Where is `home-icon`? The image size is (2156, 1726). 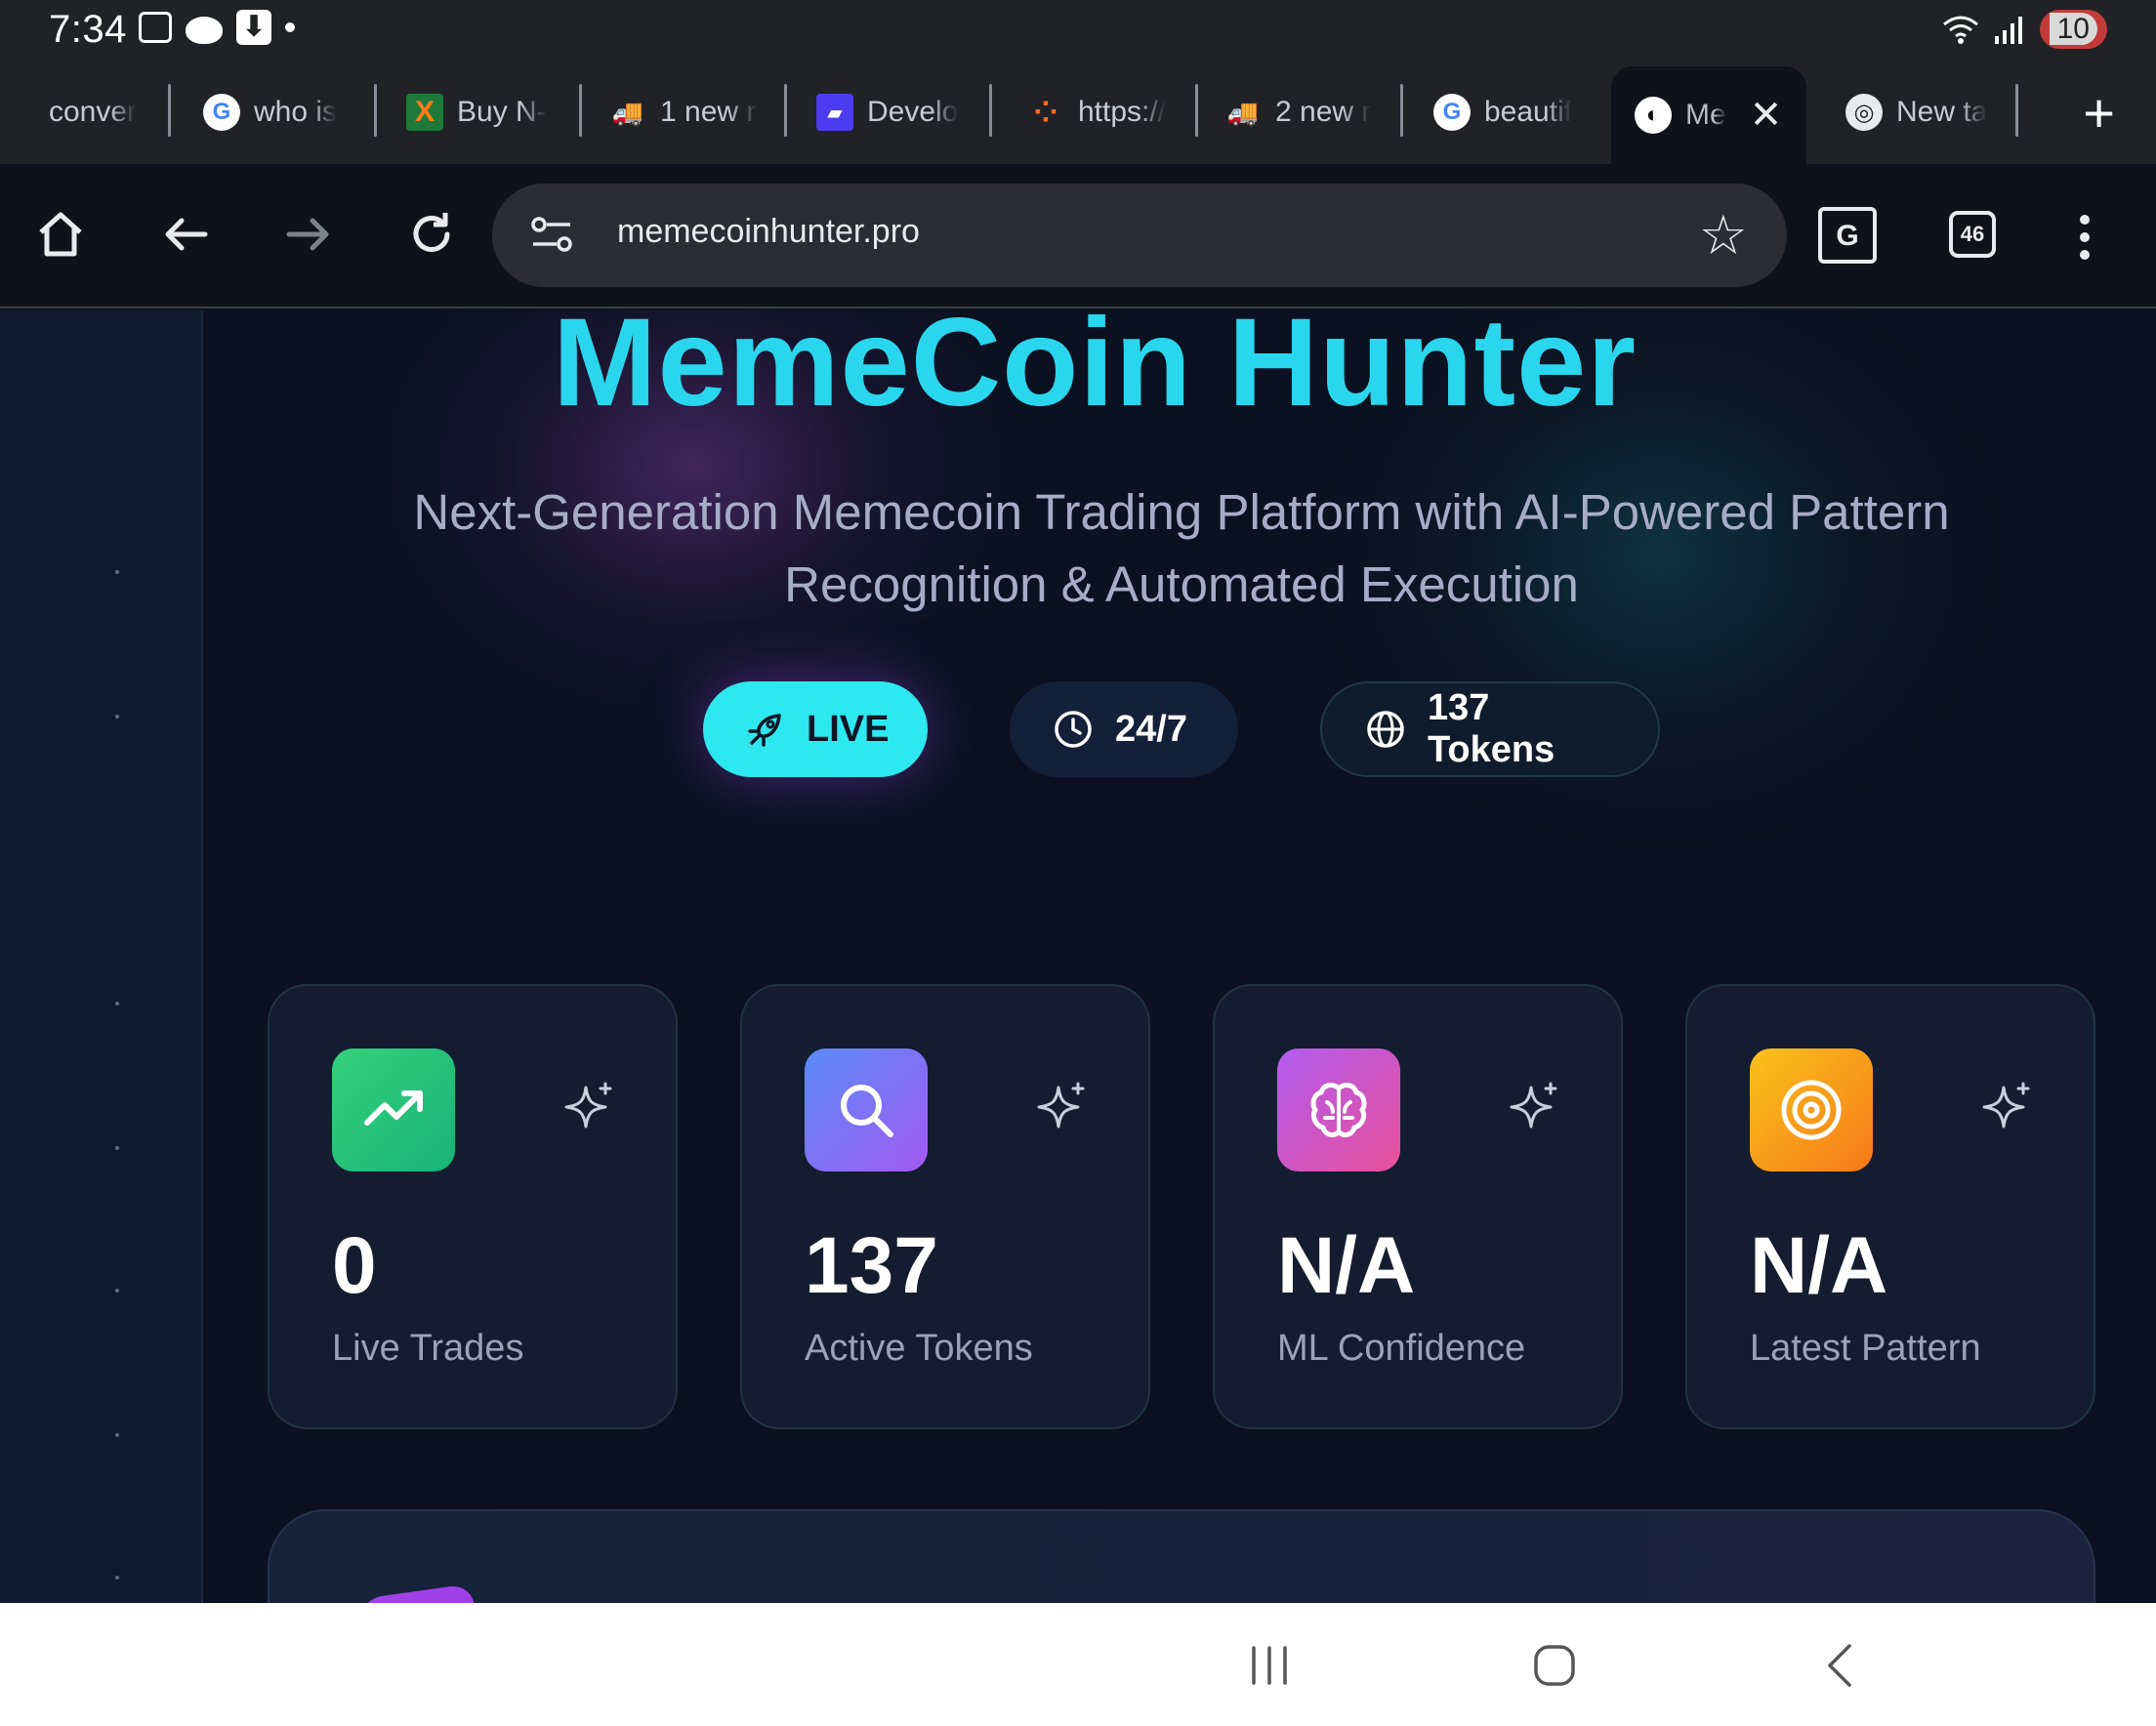 home-icon is located at coordinates (60, 234).